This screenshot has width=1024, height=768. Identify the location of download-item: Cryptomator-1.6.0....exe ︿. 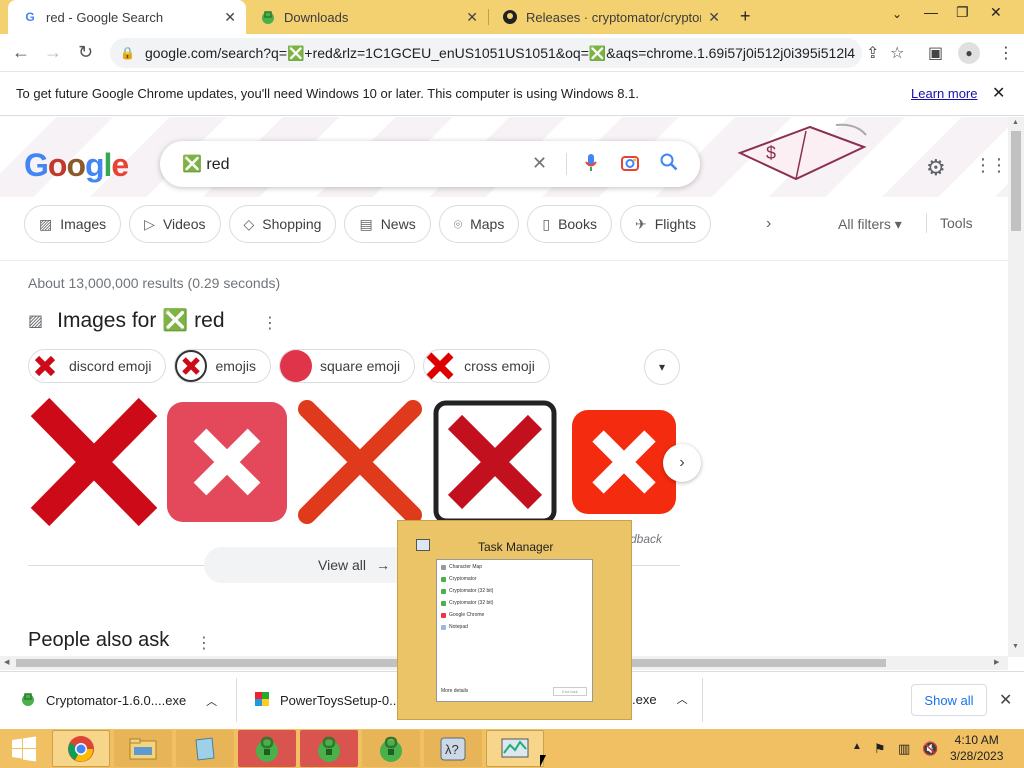
(118, 700).